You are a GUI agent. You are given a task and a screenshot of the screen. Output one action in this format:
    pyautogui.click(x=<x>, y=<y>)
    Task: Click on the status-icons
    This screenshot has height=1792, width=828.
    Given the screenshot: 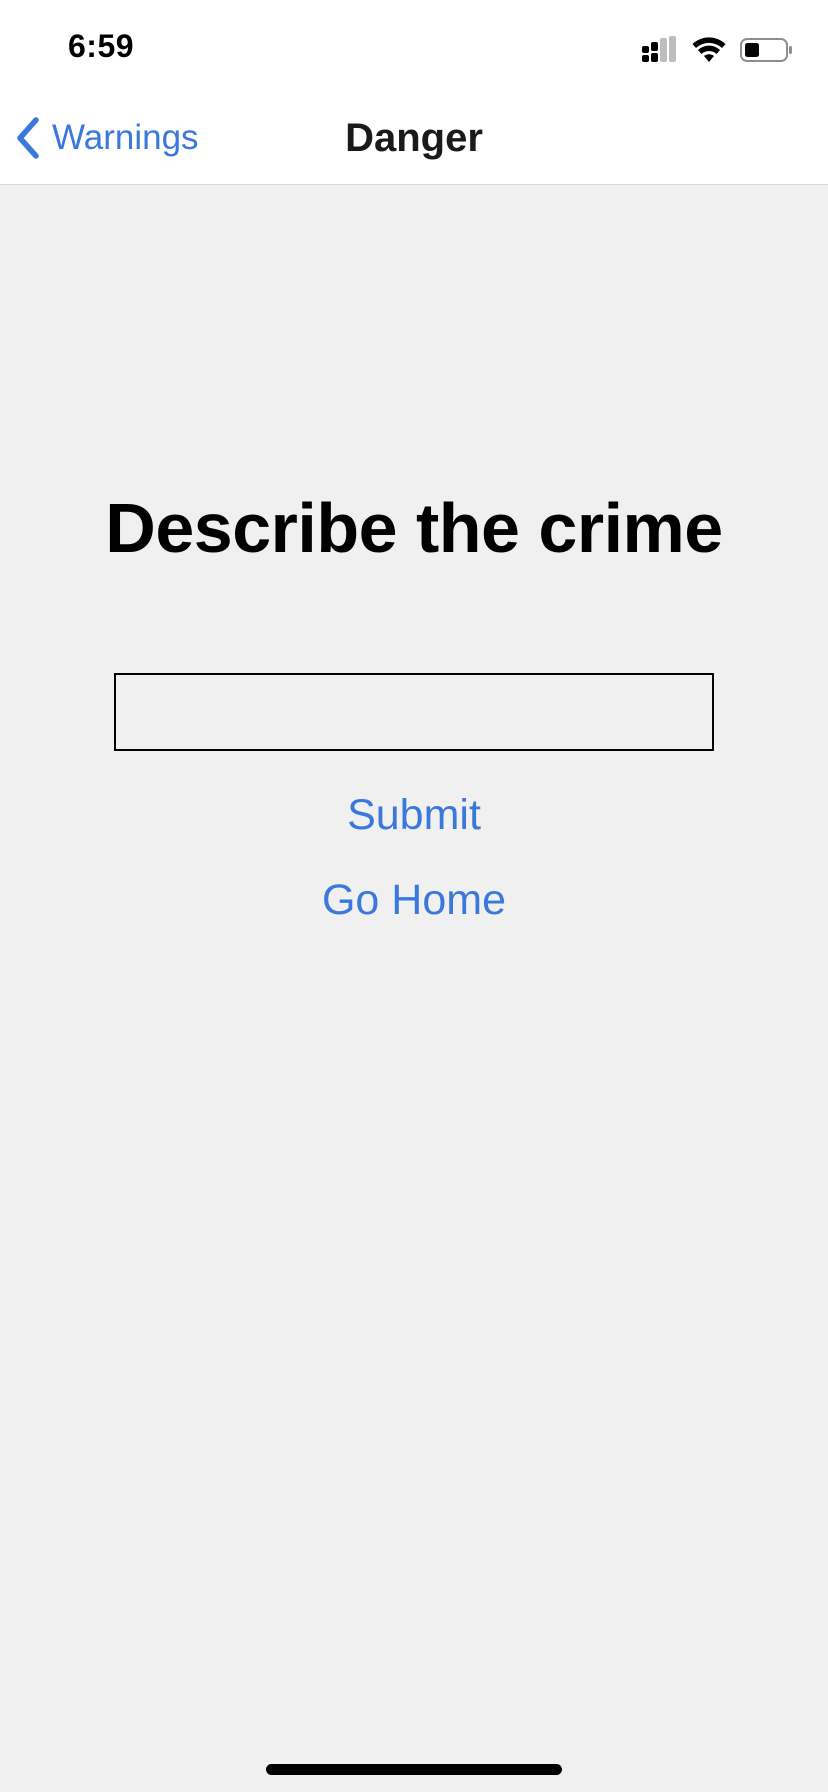 What is the action you would take?
    pyautogui.click(x=718, y=50)
    